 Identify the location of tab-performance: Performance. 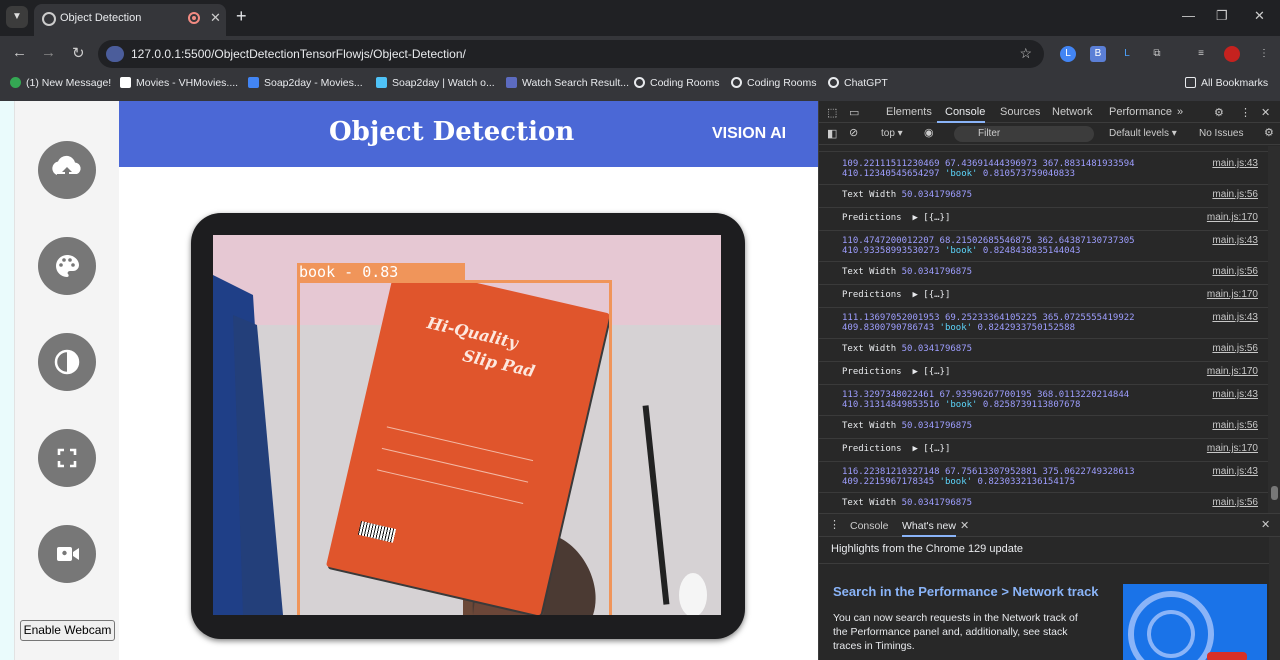
(1140, 112).